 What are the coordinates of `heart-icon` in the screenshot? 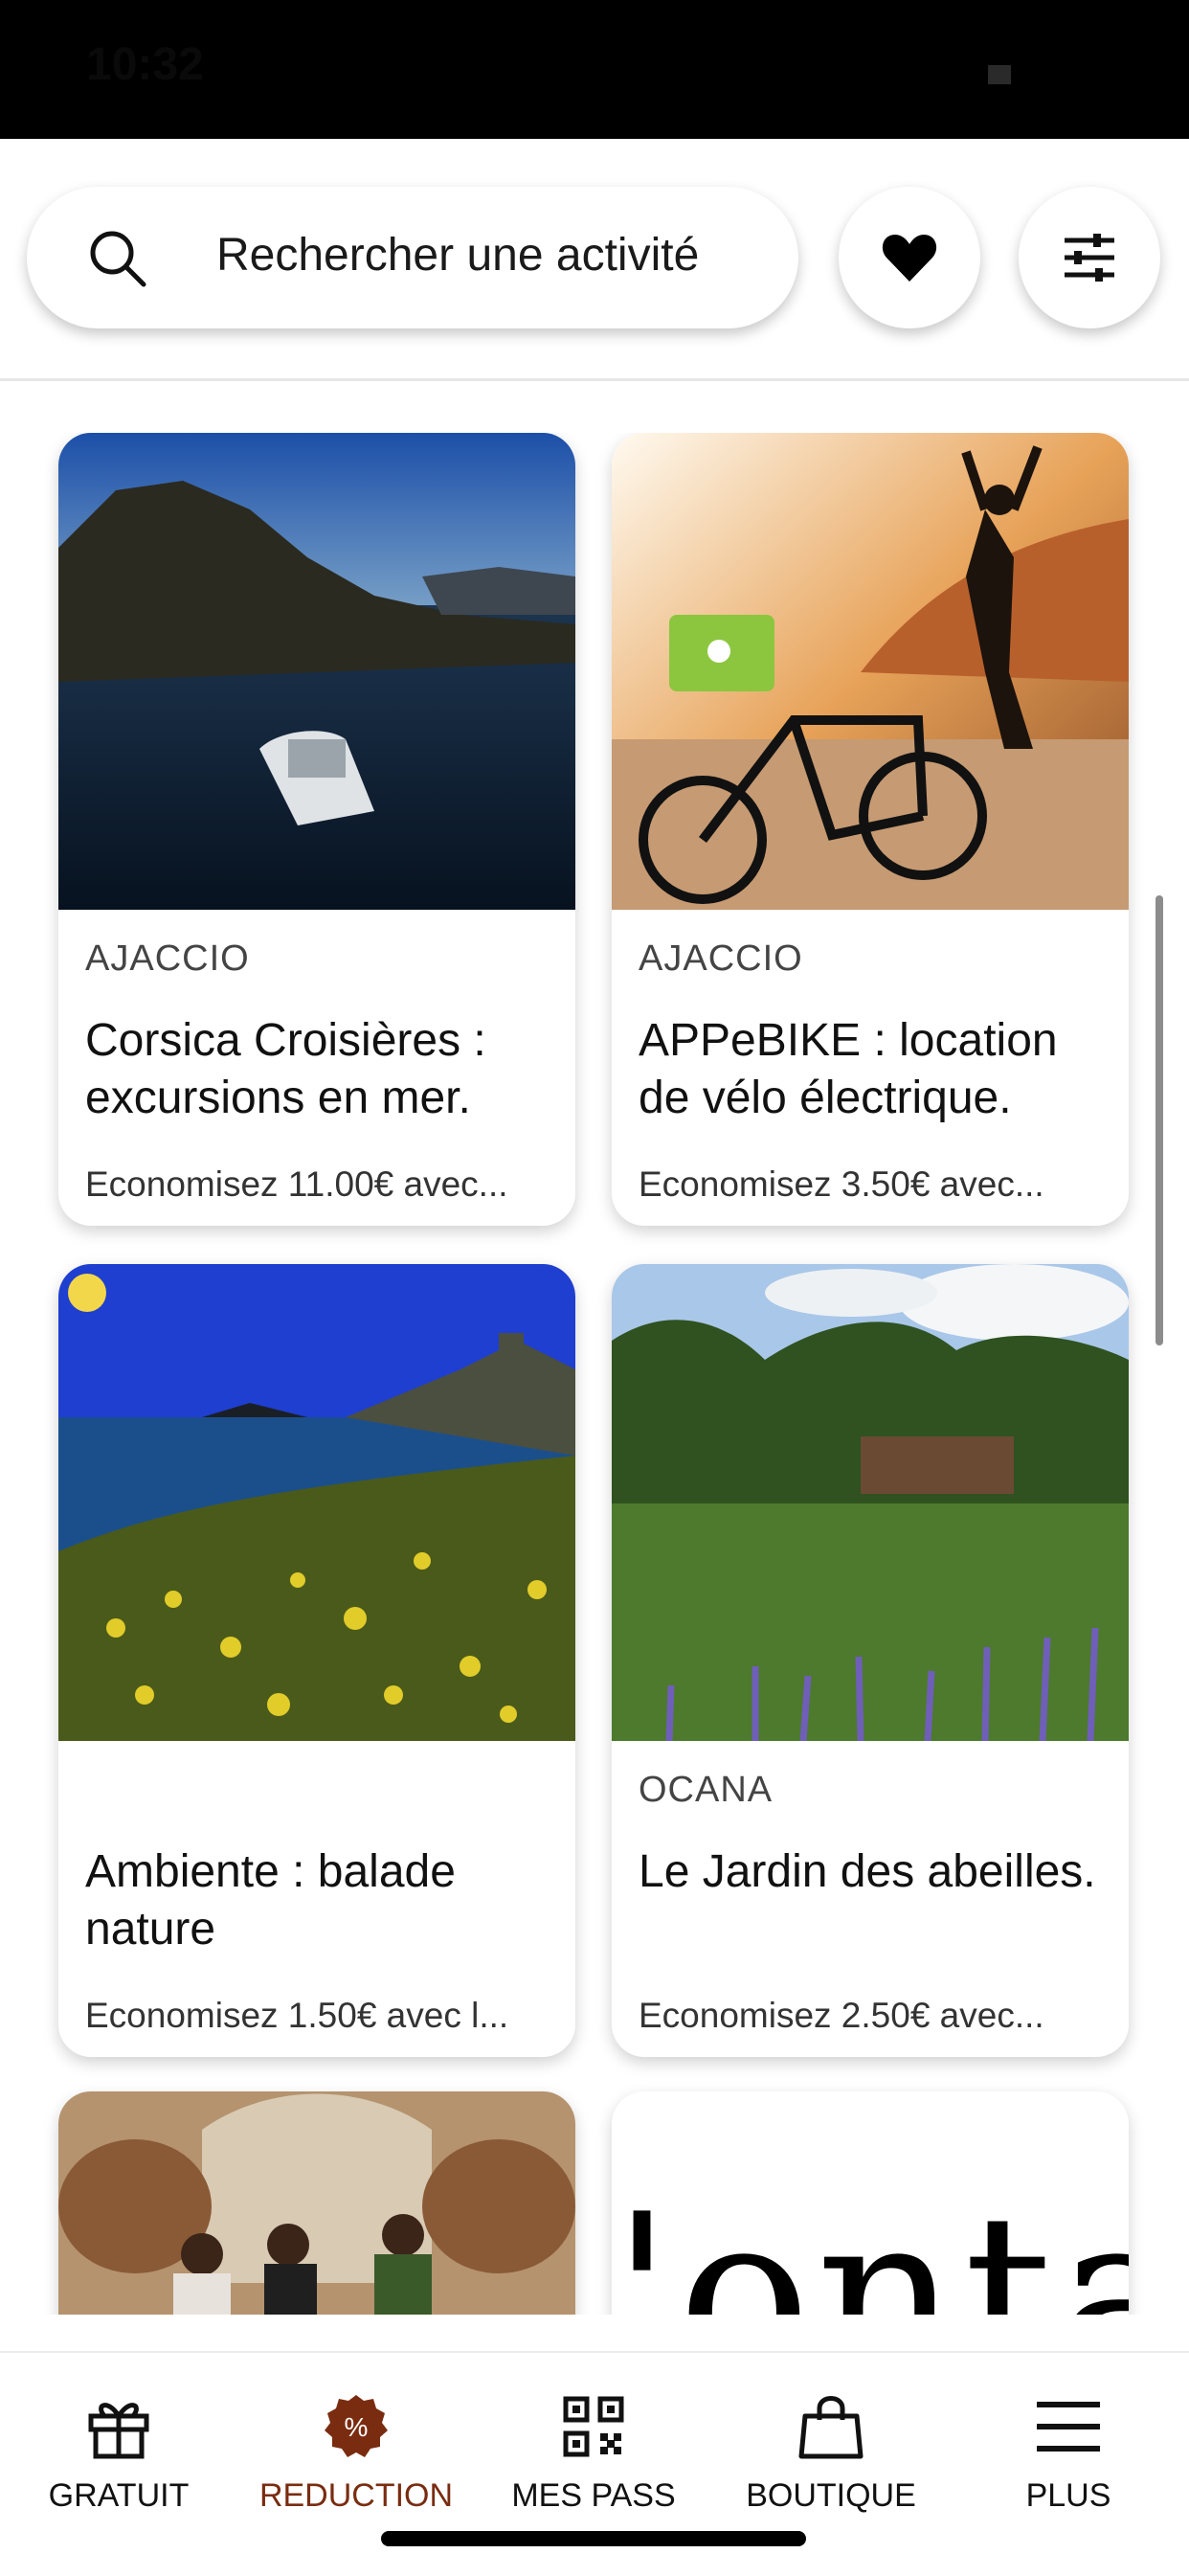 It's located at (909, 258).